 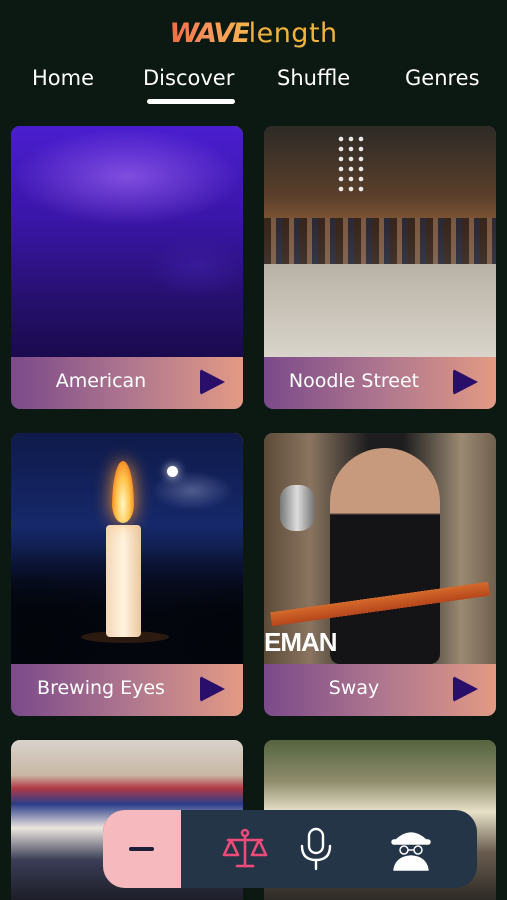 I want to click on logo-wave-text: WAVE, so click(x=209, y=33).